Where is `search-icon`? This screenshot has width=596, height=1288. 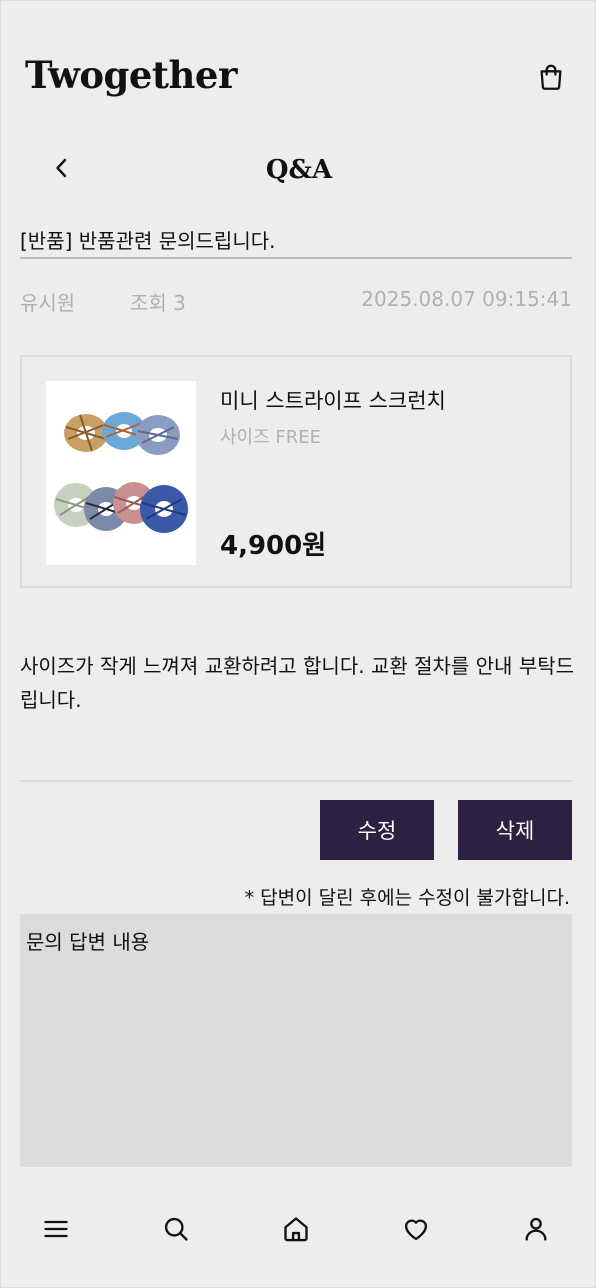
search-icon is located at coordinates (176, 1229).